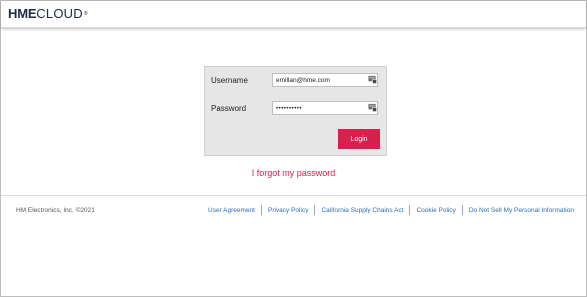 This screenshot has width=587, height=297. What do you see at coordinates (362, 210) in the screenshot?
I see `california-supply-chains-act-link: California Supply Chains Act` at bounding box center [362, 210].